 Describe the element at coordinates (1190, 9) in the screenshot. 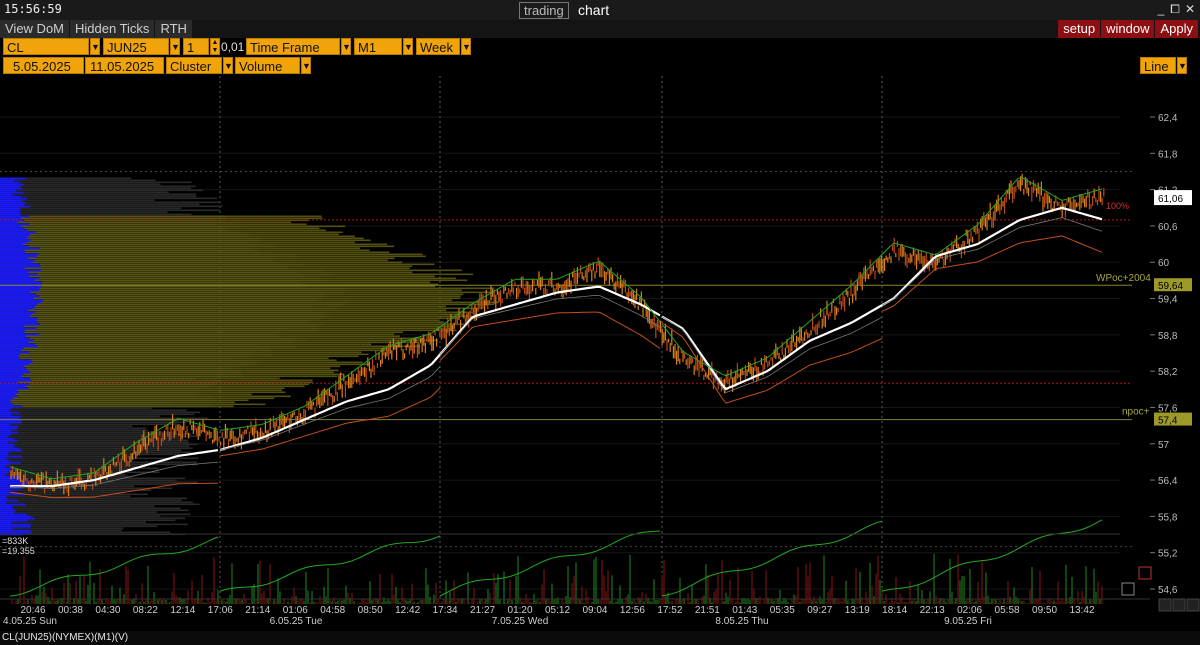

I see `close-icon: ✕` at that location.